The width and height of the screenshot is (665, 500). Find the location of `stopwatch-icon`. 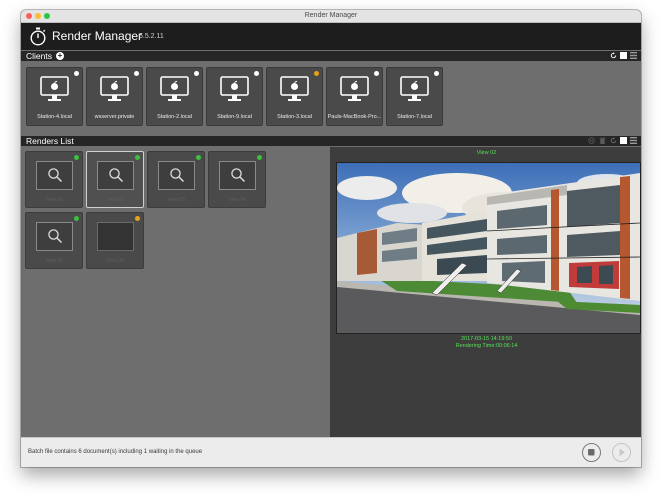

stopwatch-icon is located at coordinates (38, 36).